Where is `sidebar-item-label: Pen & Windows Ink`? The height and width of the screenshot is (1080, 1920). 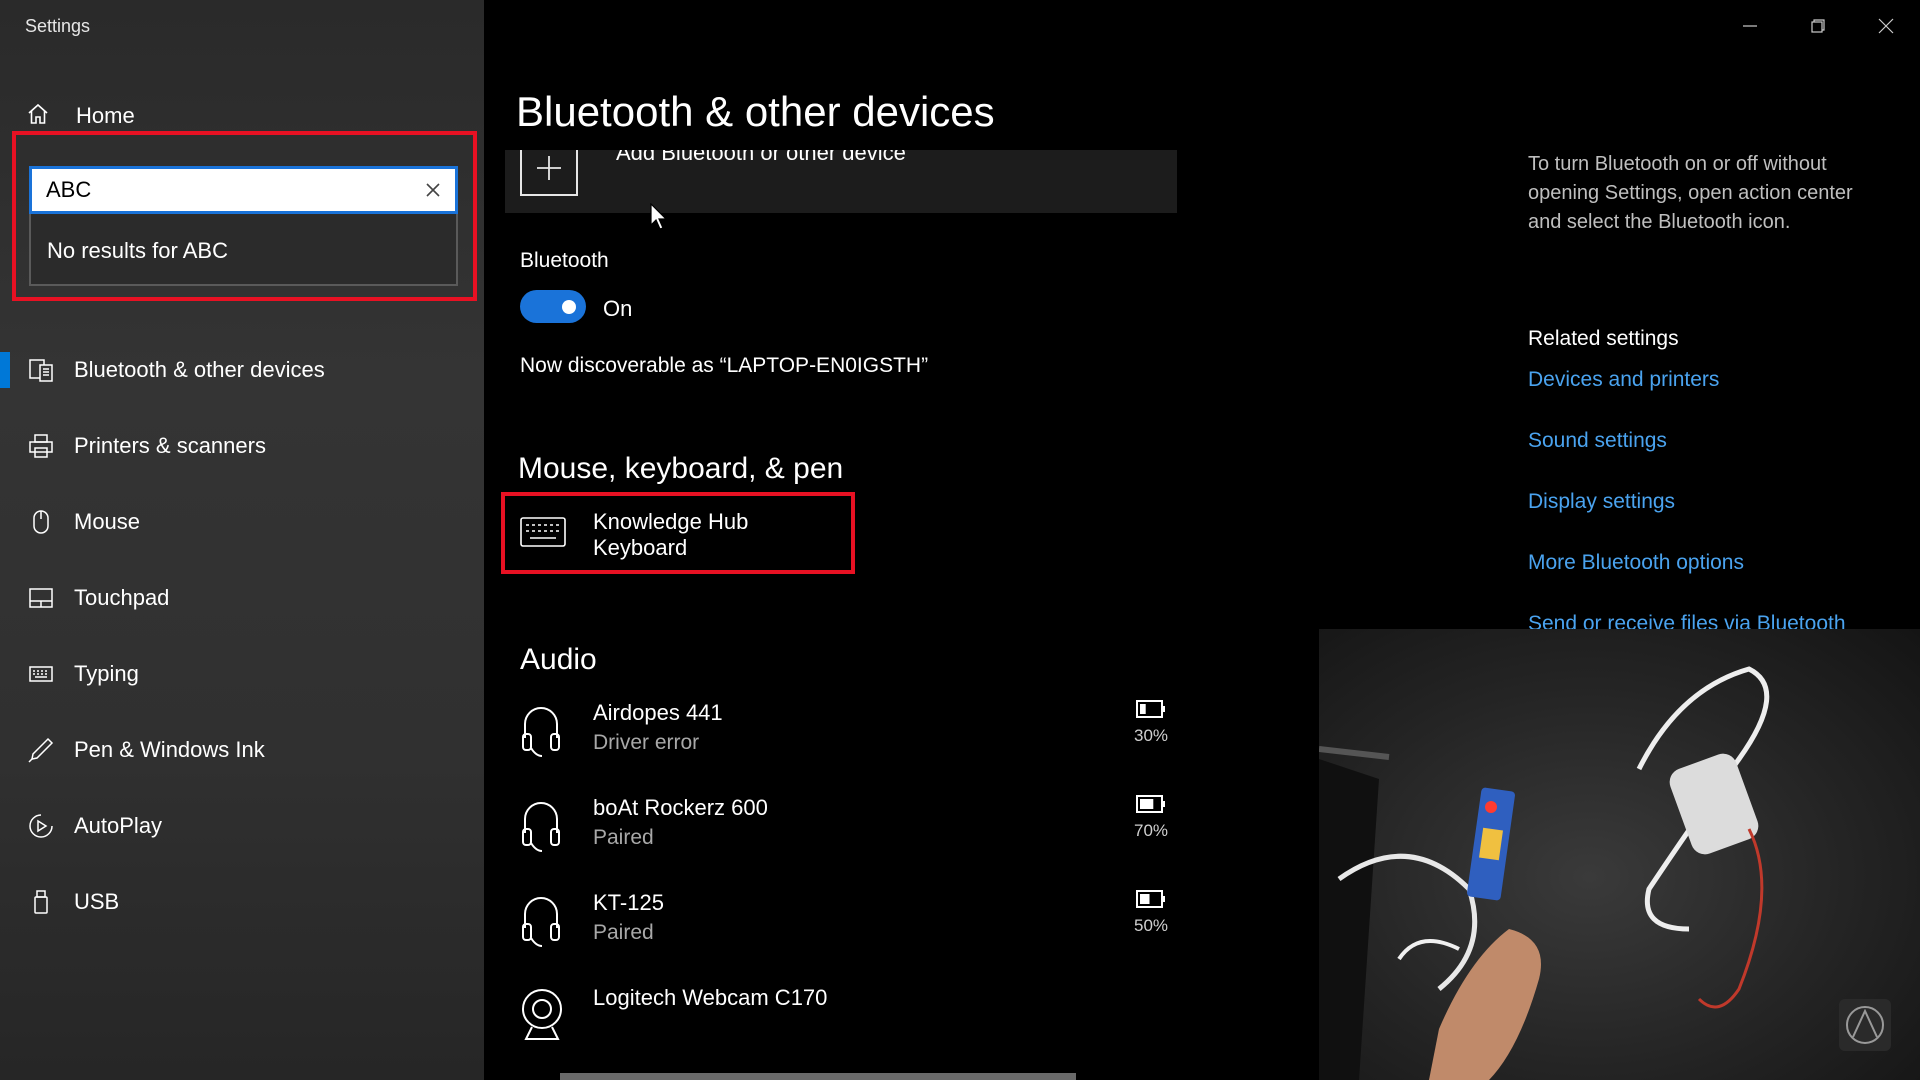
sidebar-item-label: Pen & Windows Ink is located at coordinates (169, 749).